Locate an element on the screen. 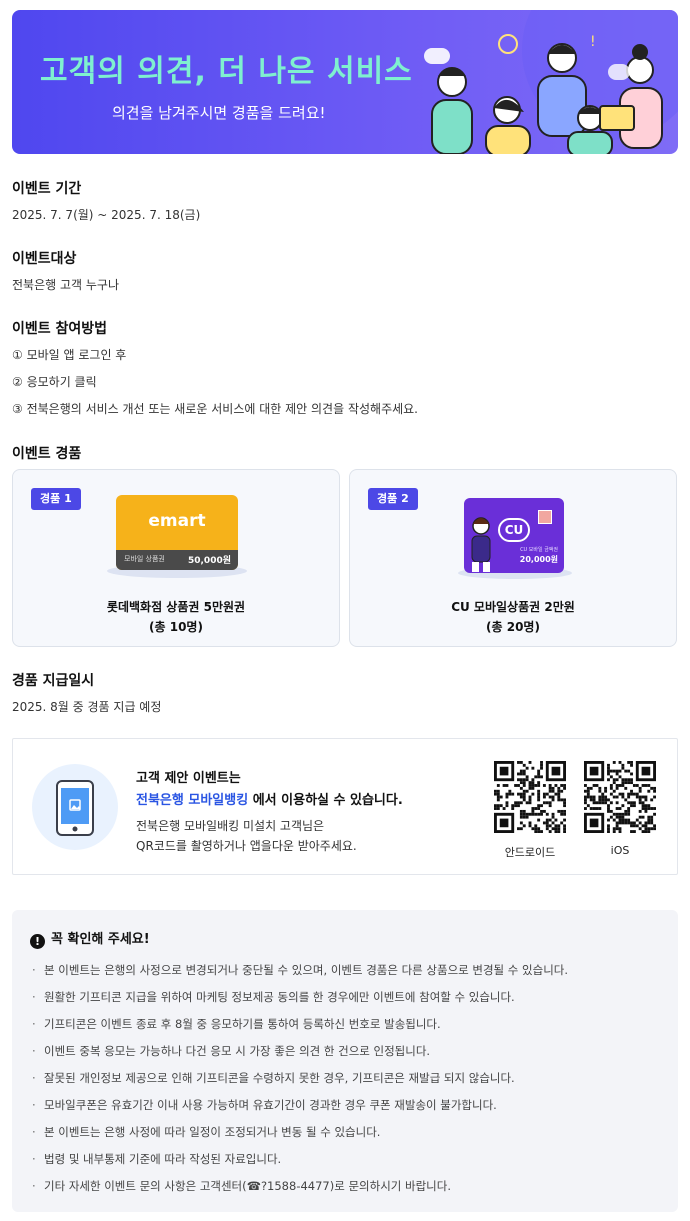 Image resolution: width=690 pixels, height=1221 pixels. card-label: 모바일 상품권 is located at coordinates (144, 559).